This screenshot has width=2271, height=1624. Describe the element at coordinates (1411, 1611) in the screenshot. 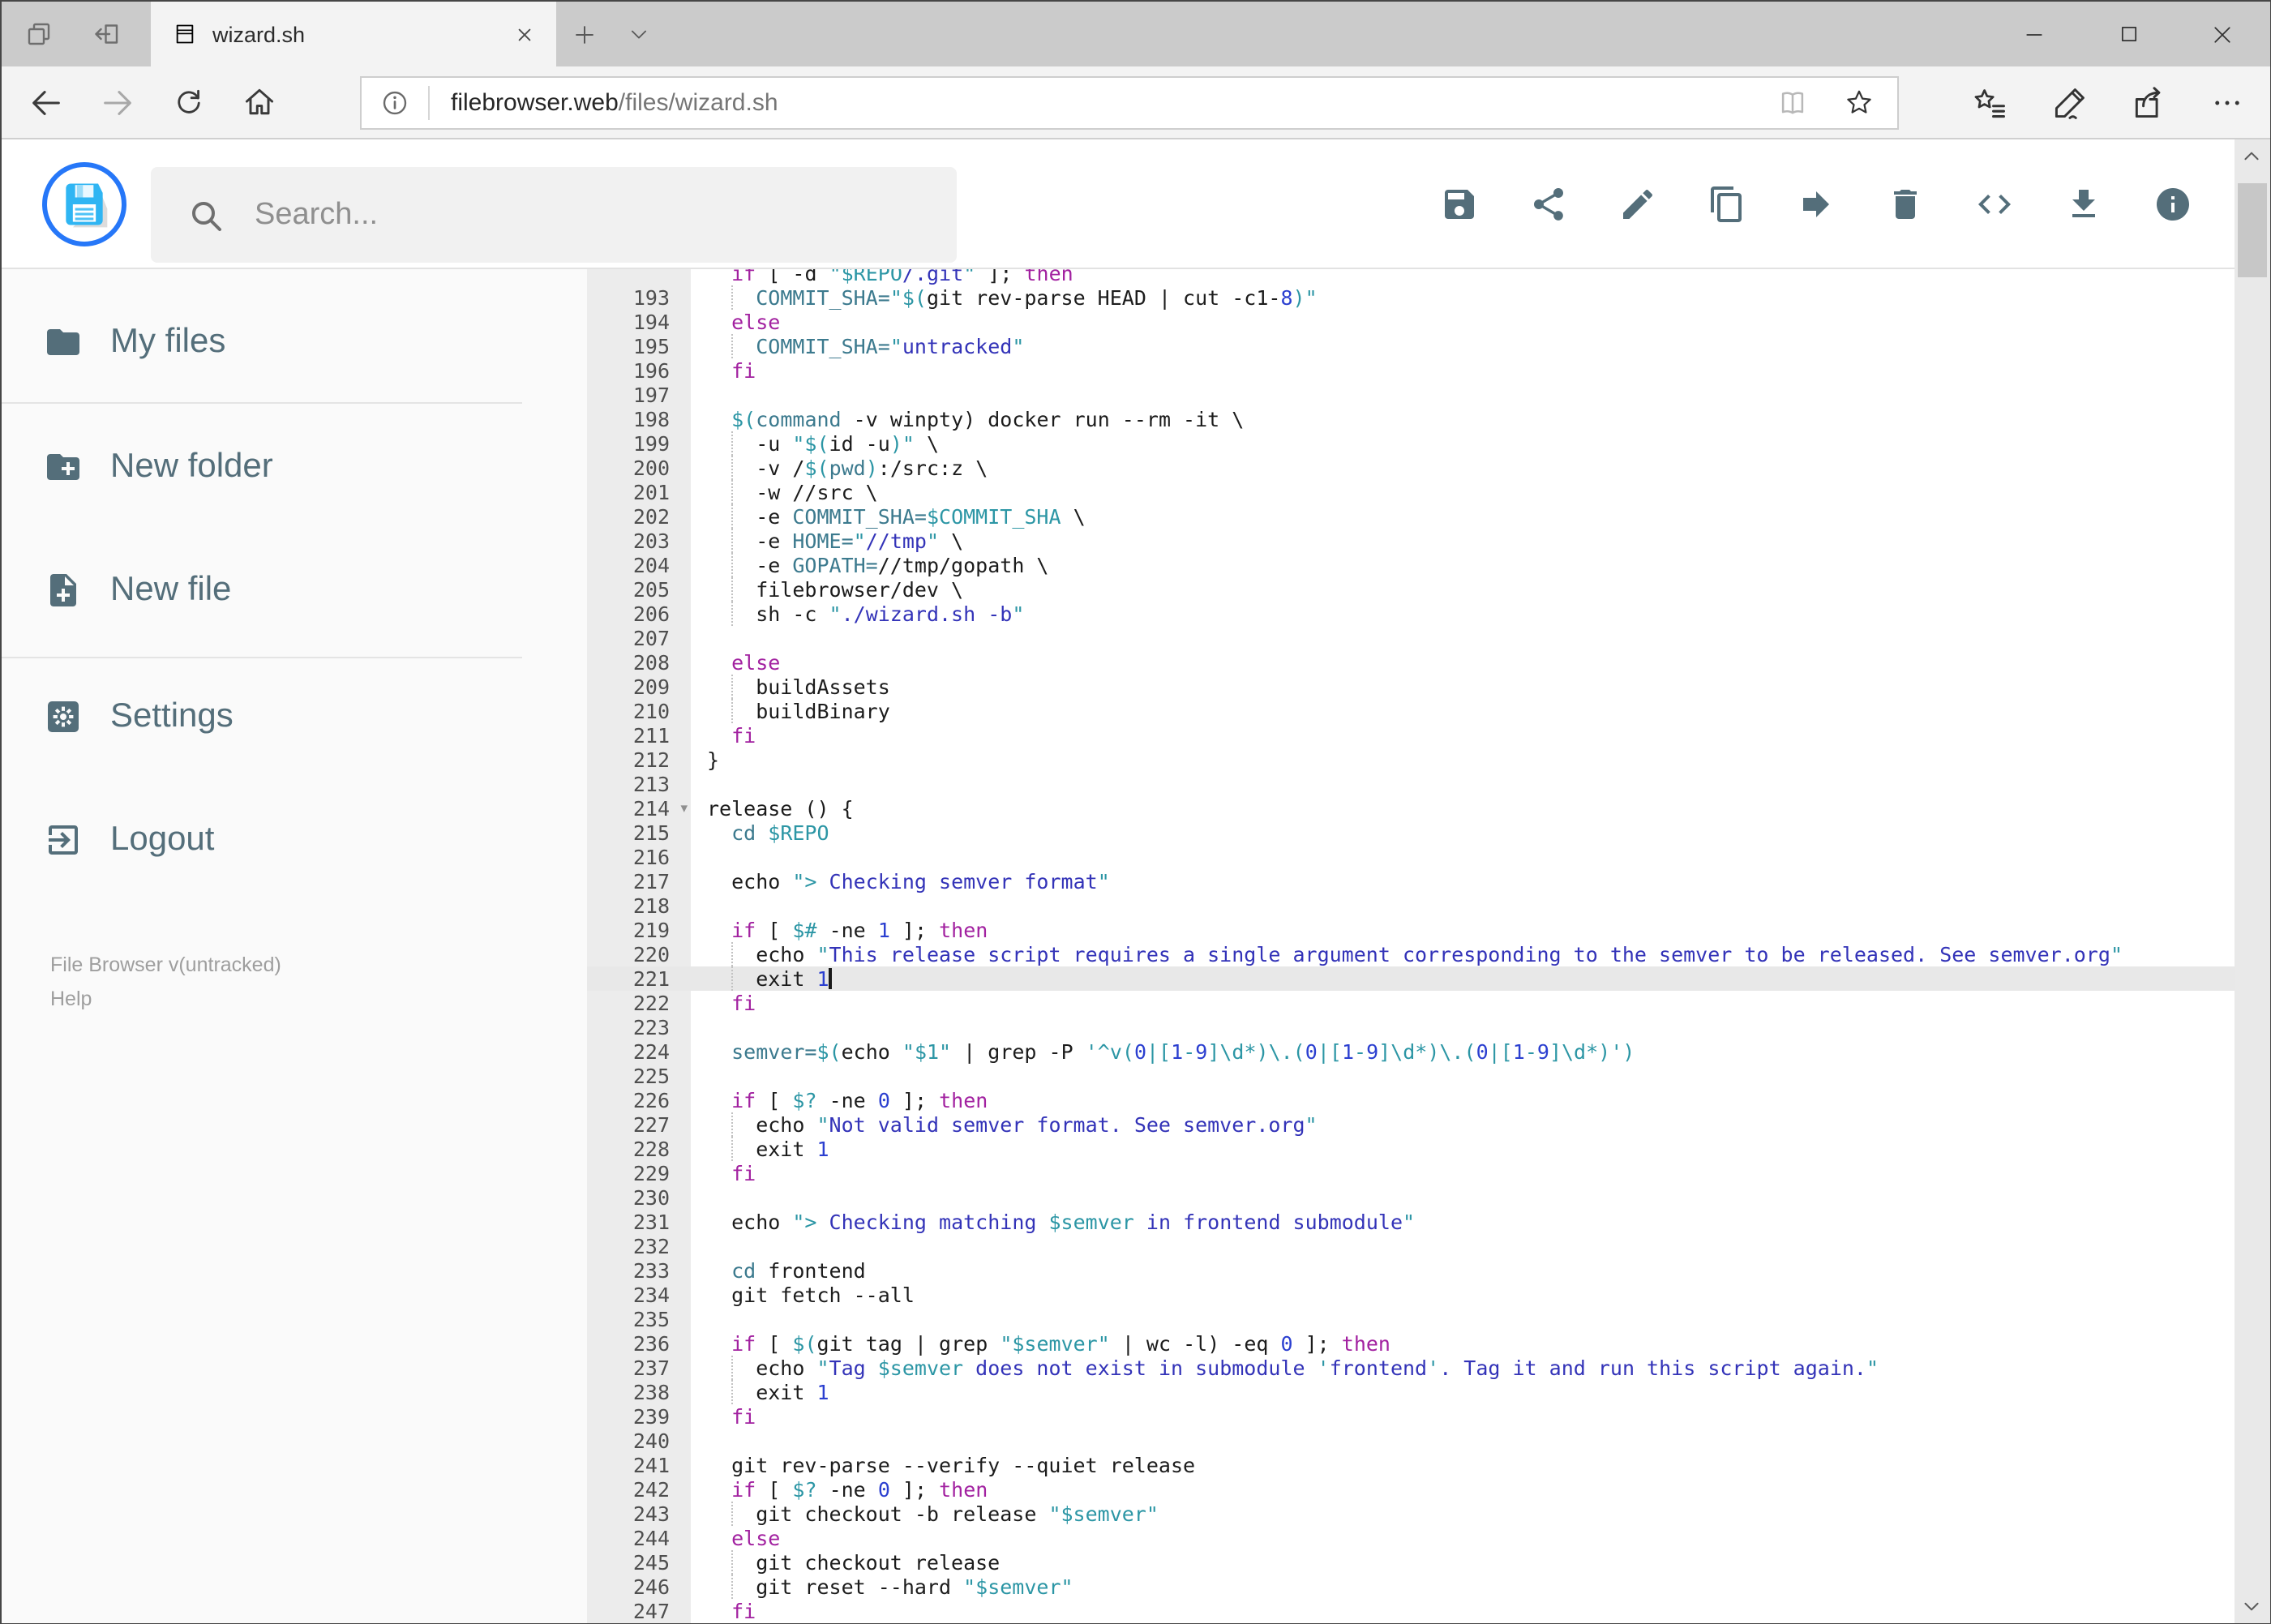

I see `code-line: 247 fi` at that location.